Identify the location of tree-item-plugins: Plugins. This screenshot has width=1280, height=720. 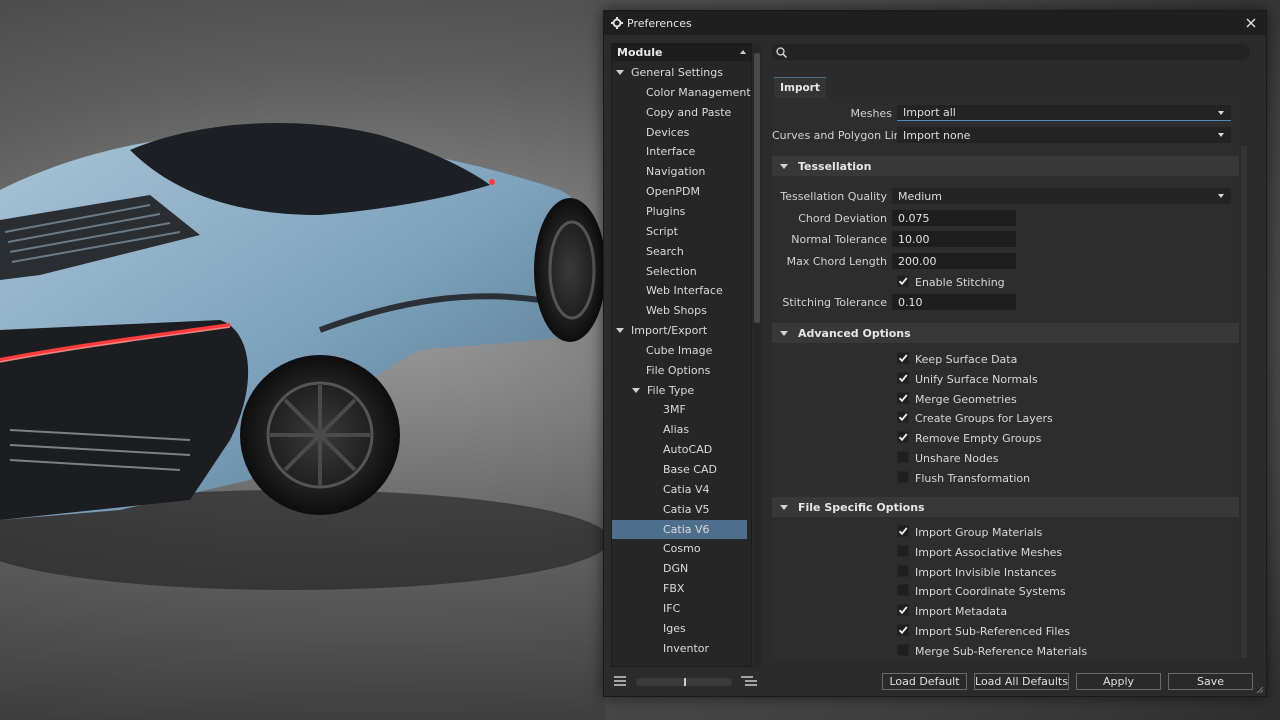
(679, 211).